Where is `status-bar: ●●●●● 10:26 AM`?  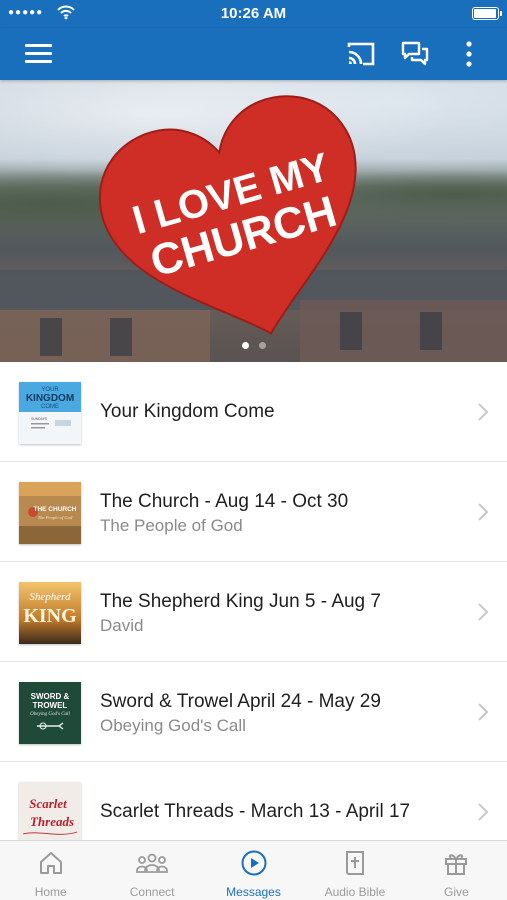 status-bar: ●●●●● 10:26 AM is located at coordinates (253, 14).